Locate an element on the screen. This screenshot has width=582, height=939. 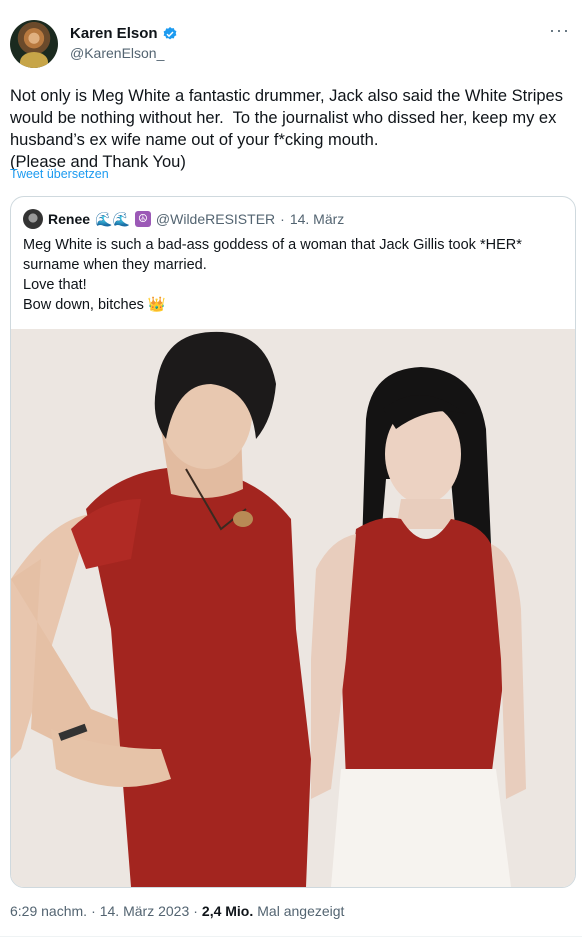
translate-tweet-link: Tweet übersetzen is located at coordinates (59, 174).